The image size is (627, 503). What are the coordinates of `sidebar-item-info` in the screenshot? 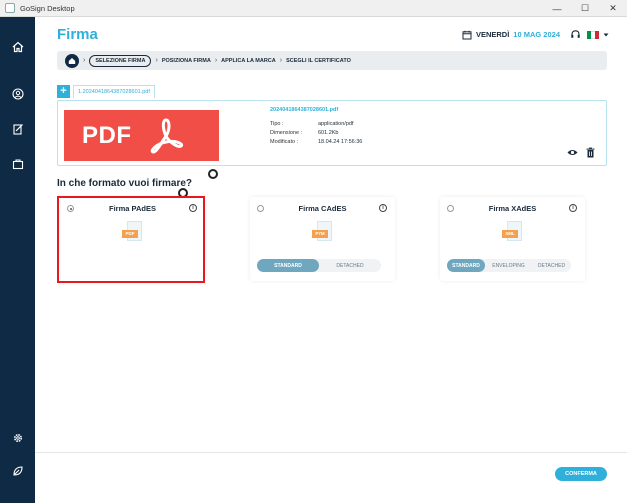 It's located at (17, 471).